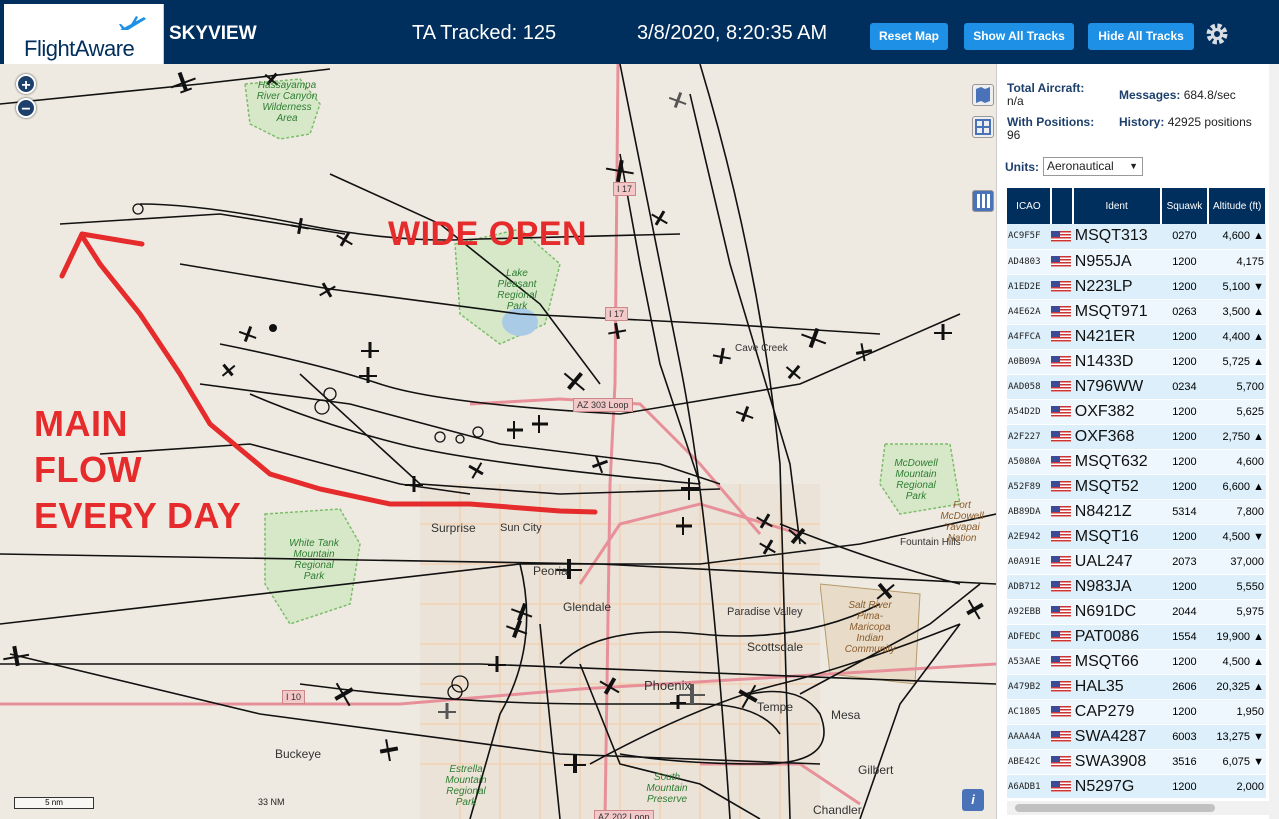 The width and height of the screenshot is (1279, 819). Describe the element at coordinates (1116, 762) in the screenshot. I see `cell-ident: SWA3908` at that location.